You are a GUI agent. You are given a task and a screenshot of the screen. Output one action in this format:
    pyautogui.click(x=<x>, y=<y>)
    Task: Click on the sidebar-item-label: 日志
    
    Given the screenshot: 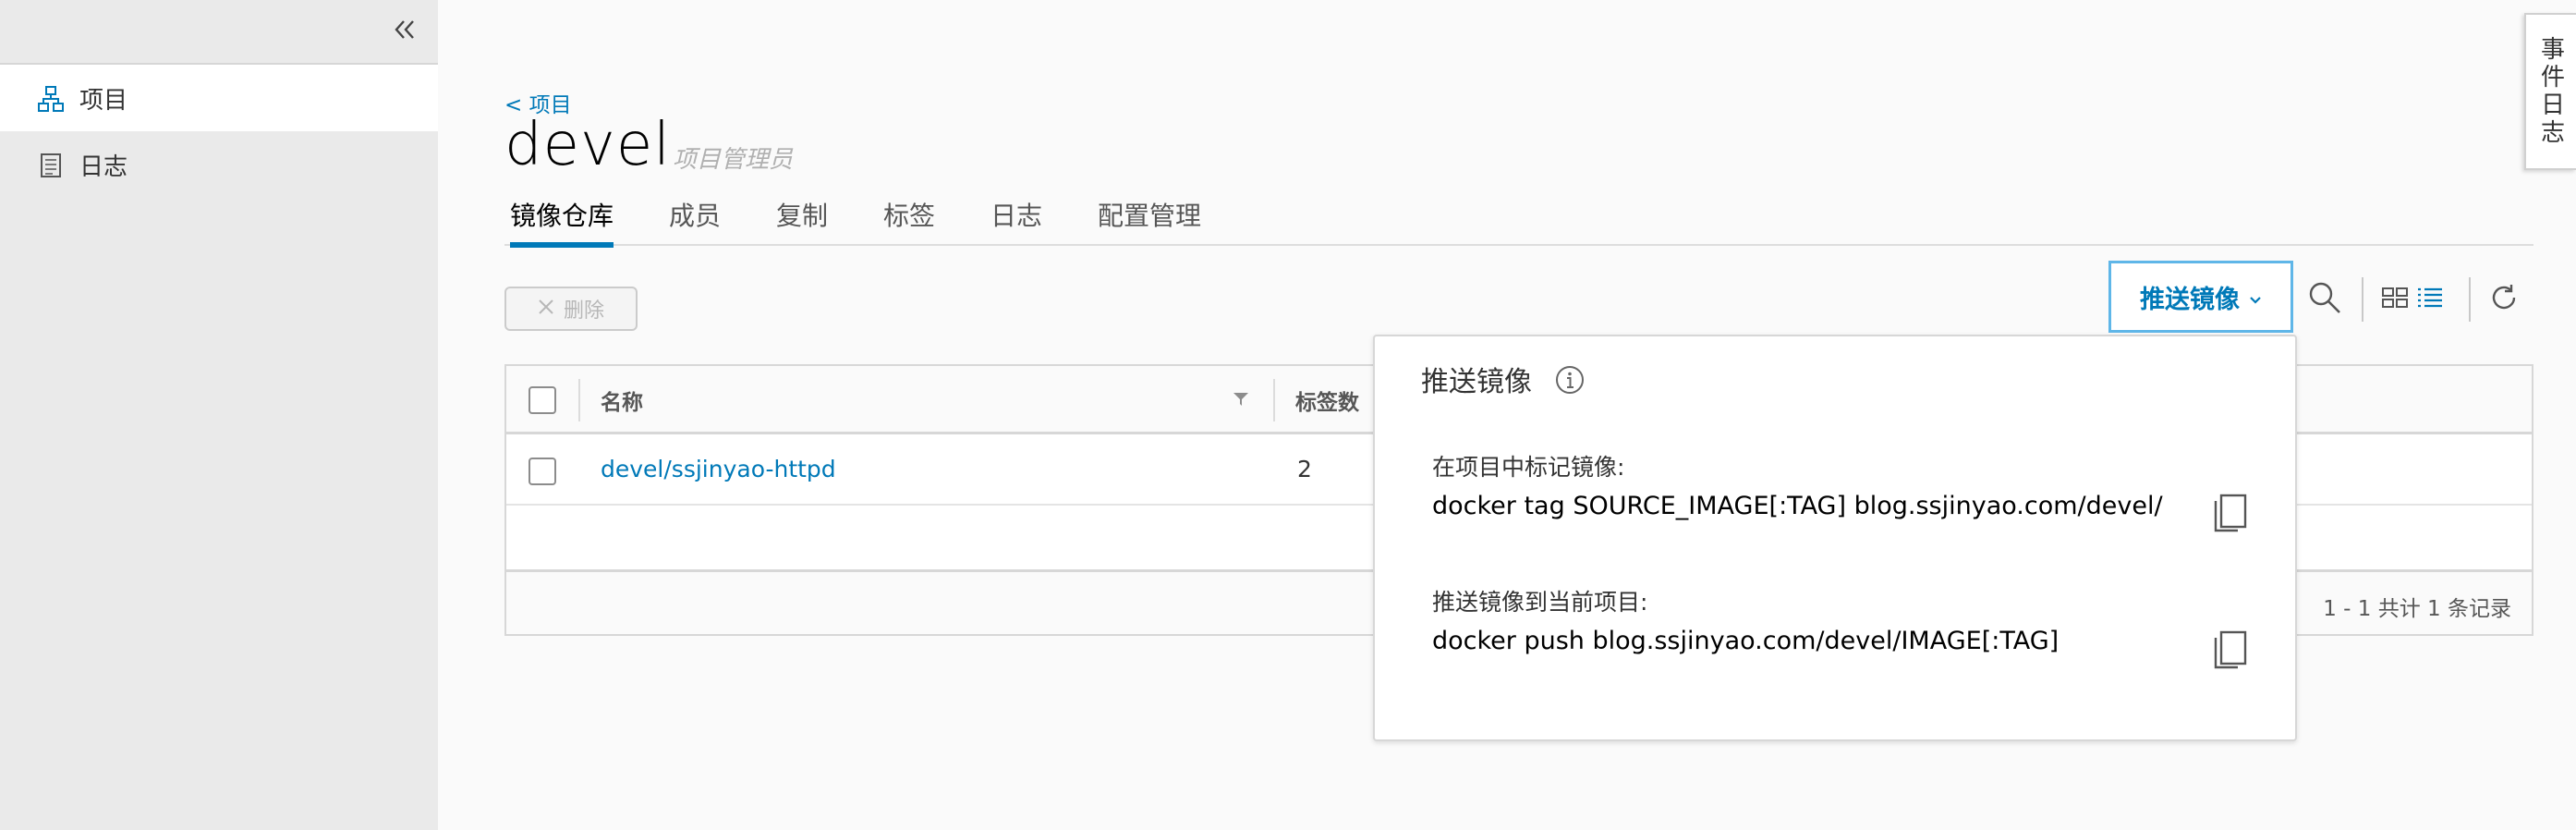 What is the action you would take?
    pyautogui.click(x=103, y=167)
    